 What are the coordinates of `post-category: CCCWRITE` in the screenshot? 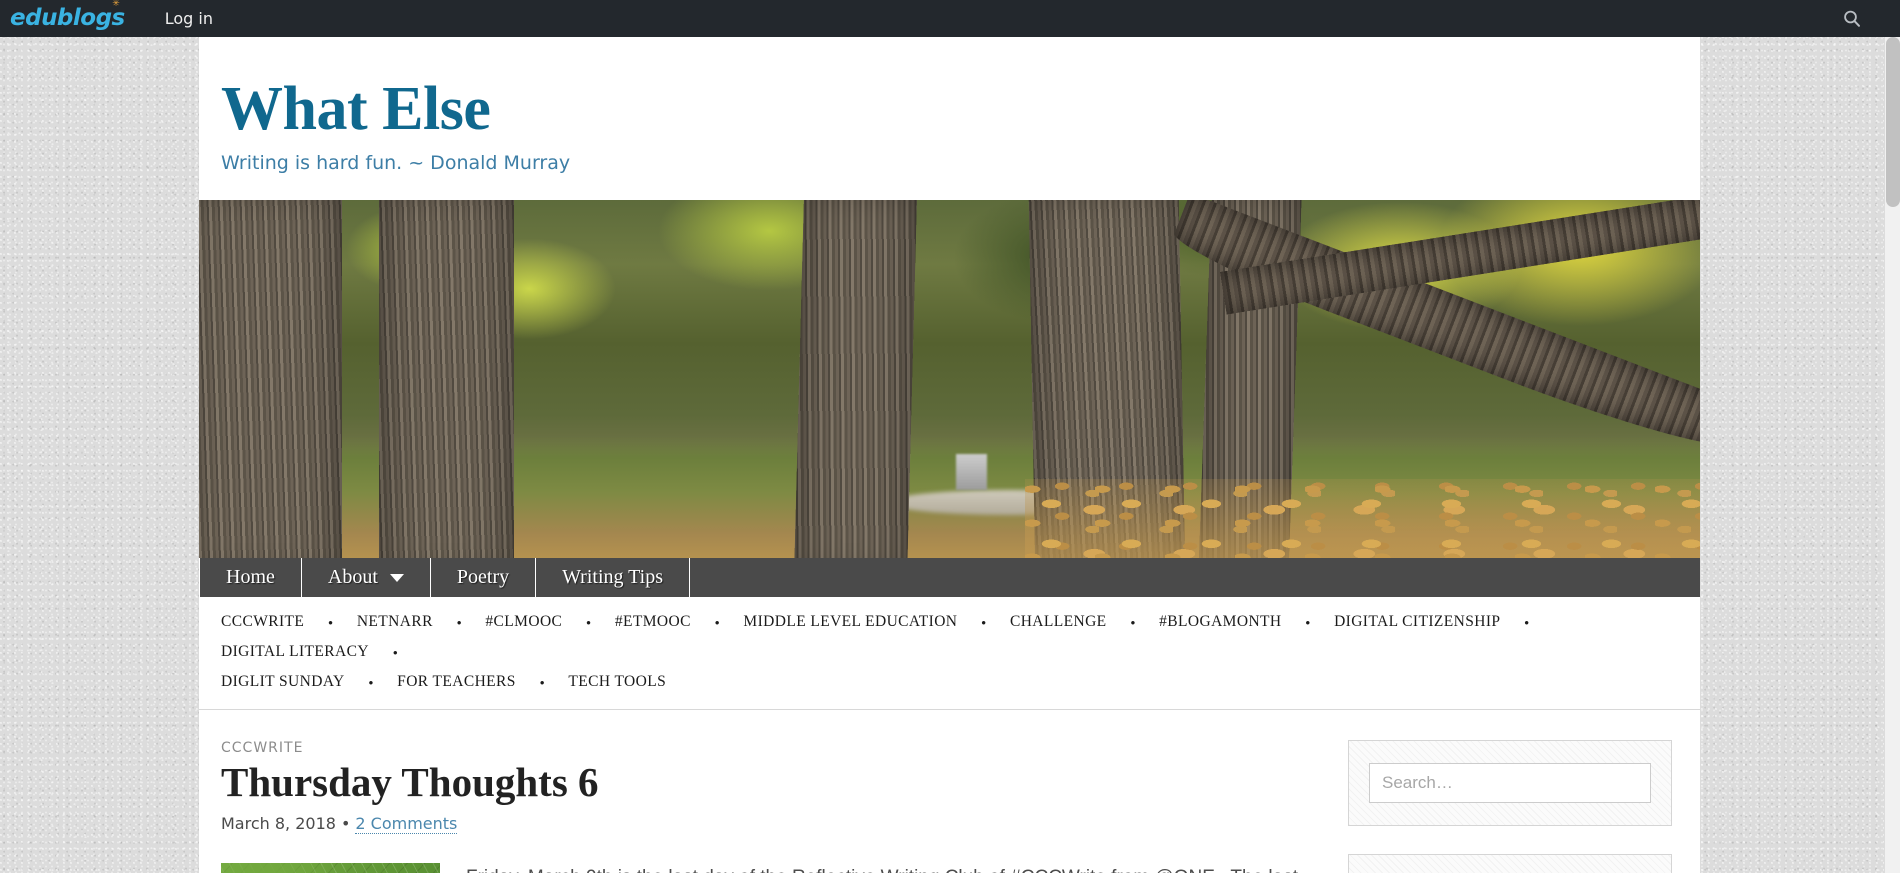 It's located at (768, 748).